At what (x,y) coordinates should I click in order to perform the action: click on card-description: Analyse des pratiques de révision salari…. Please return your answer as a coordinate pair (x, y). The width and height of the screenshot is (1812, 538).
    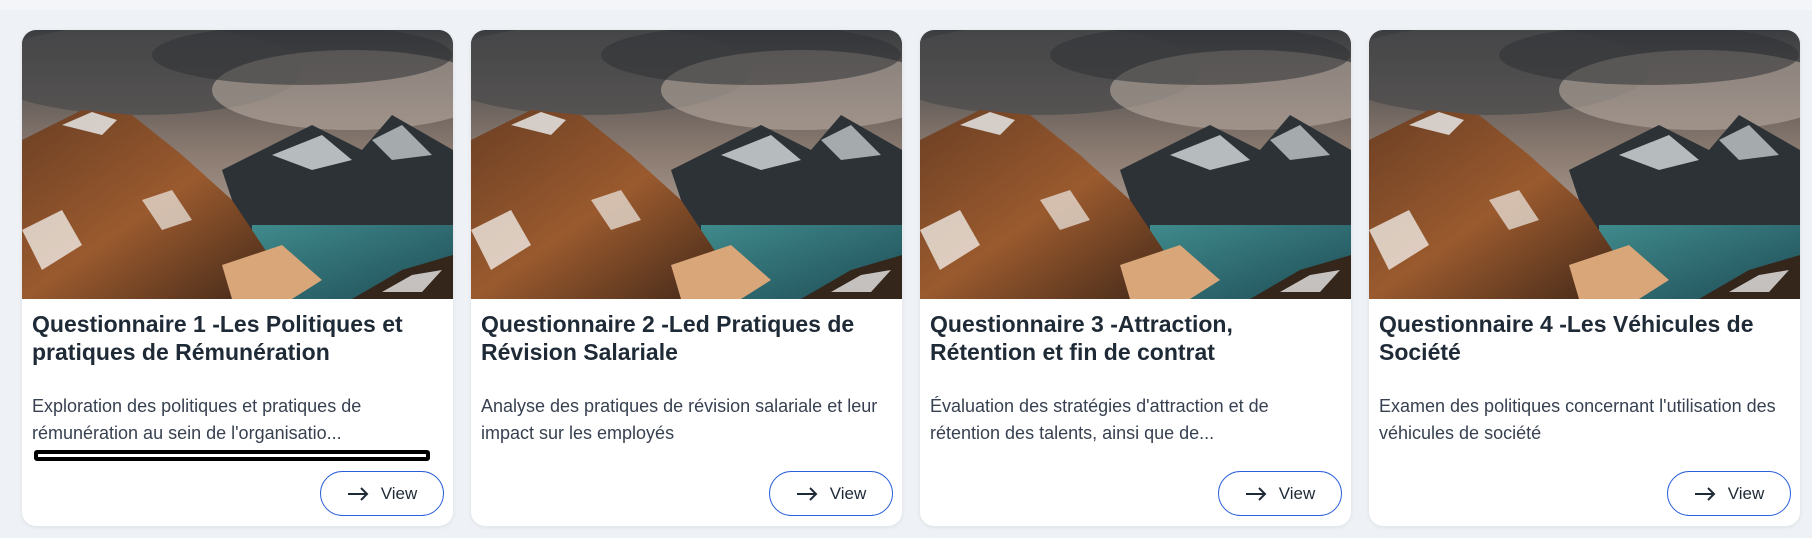
    Looking at the image, I should click on (679, 419).